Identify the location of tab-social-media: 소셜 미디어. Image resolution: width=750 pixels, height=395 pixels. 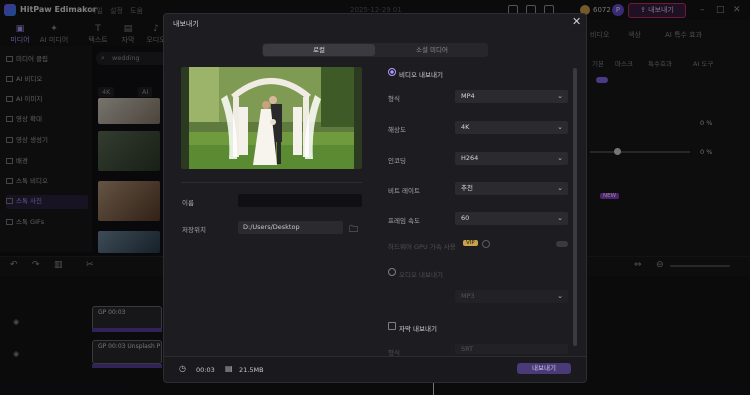
(432, 50).